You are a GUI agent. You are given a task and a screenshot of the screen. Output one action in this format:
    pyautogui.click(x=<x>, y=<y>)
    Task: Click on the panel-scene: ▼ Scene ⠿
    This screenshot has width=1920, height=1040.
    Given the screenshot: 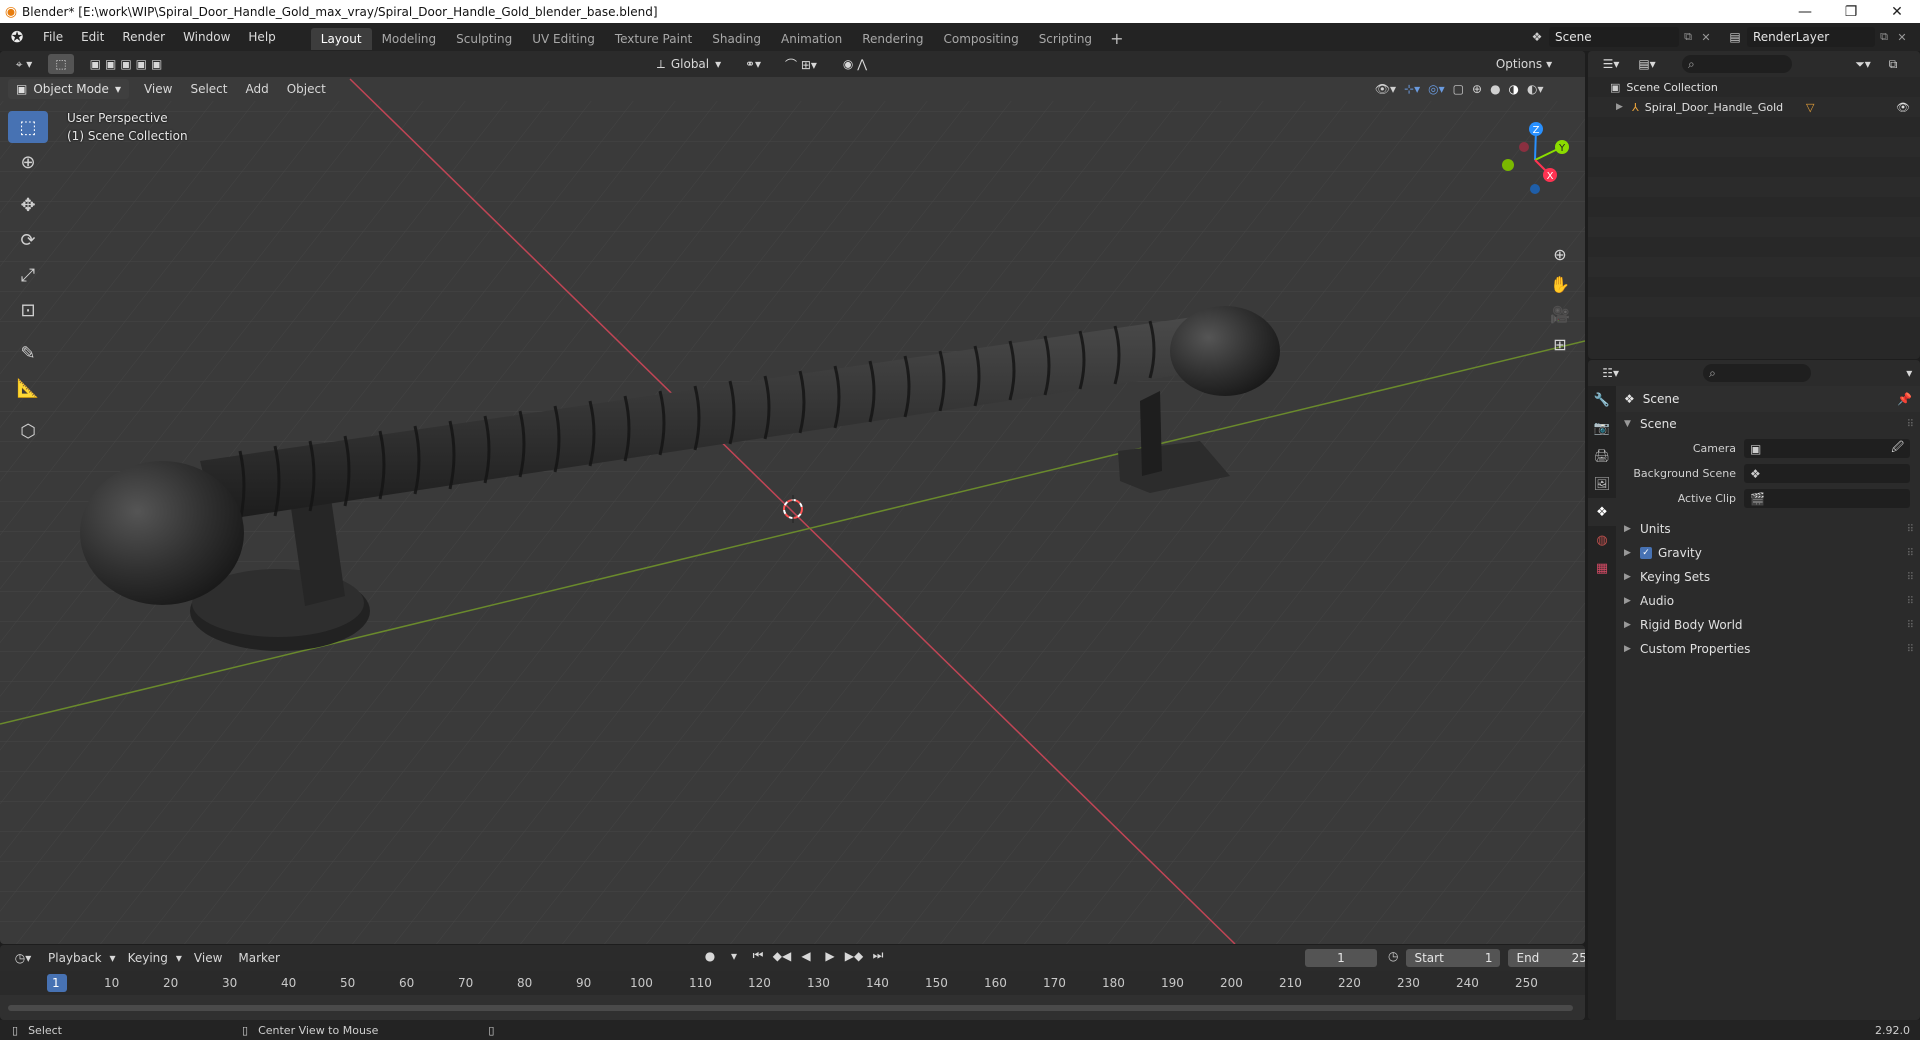 What is the action you would take?
    pyautogui.click(x=1768, y=424)
    